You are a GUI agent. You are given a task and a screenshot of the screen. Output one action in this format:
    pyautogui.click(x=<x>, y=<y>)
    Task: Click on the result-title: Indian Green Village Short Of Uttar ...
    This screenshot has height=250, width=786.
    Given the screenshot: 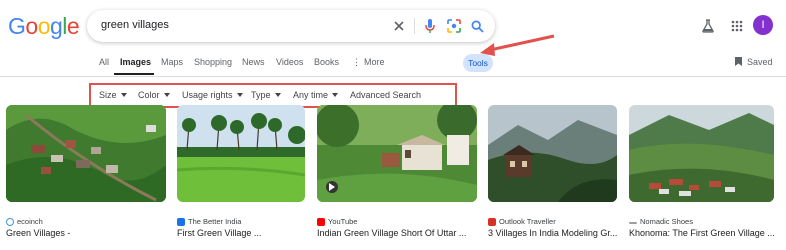 What is the action you would take?
    pyautogui.click(x=391, y=233)
    